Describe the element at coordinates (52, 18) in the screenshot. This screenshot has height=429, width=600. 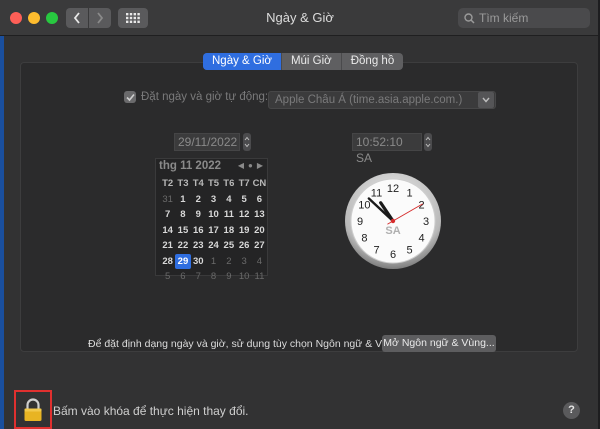
I see `zoom-window-button` at that location.